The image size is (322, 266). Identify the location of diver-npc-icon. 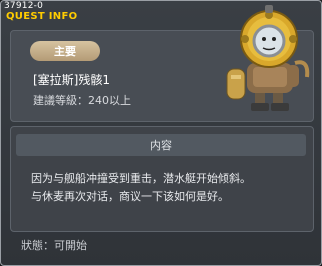
(268, 58).